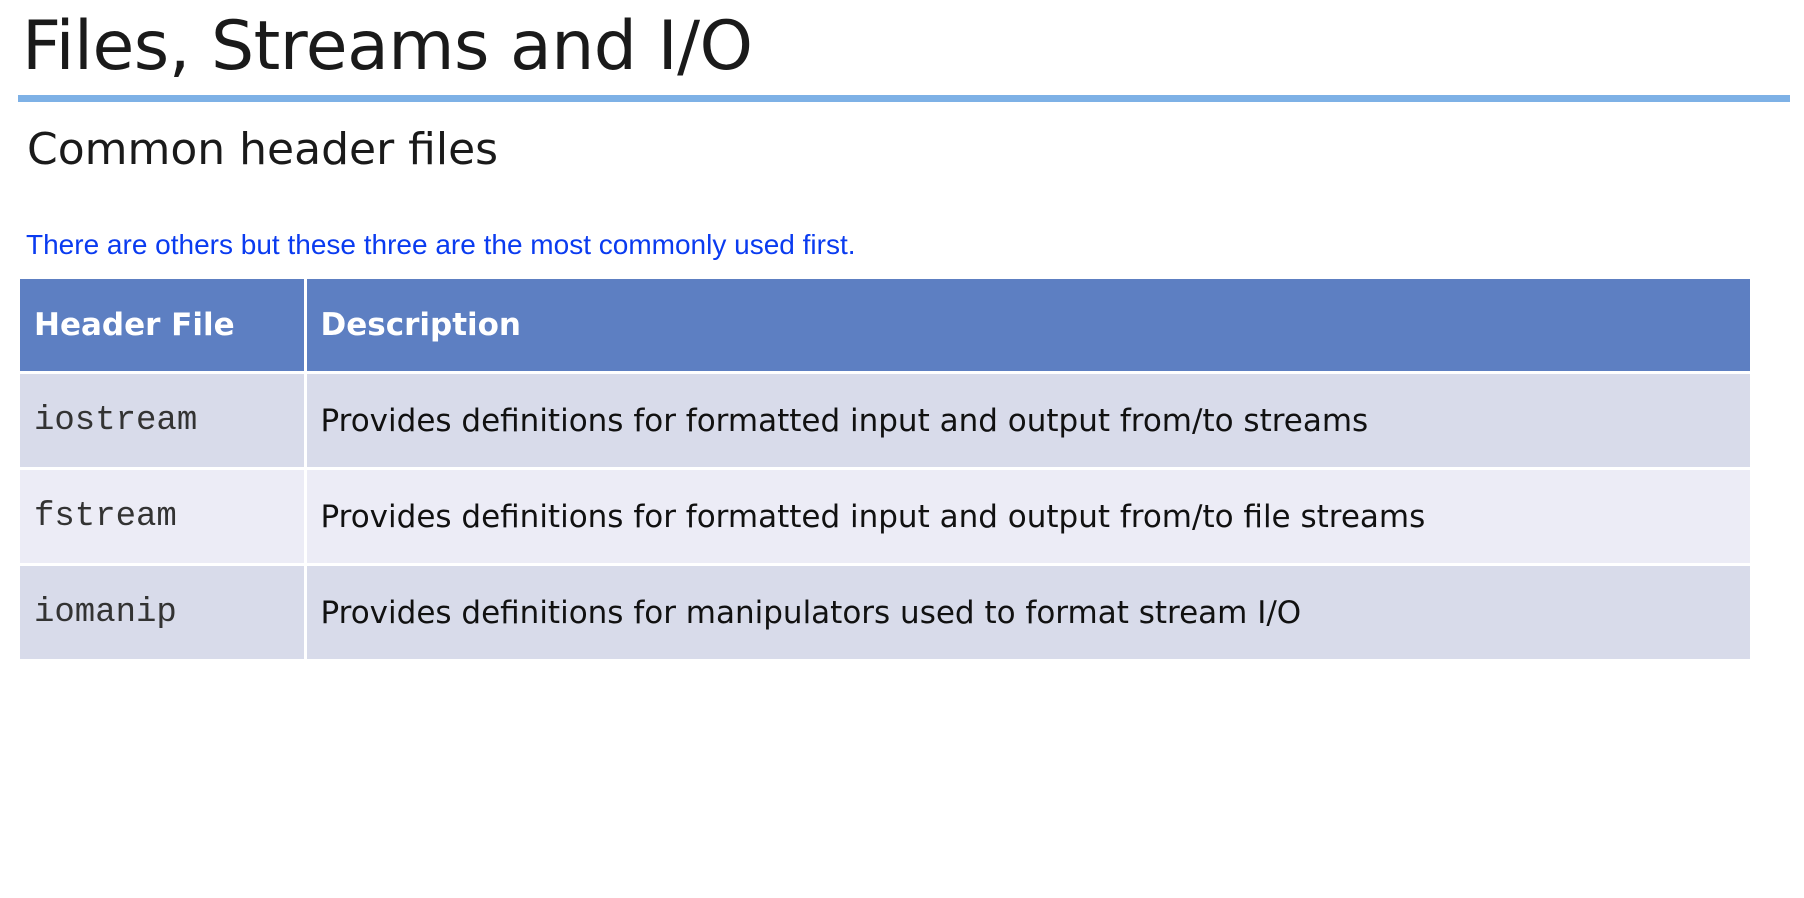  Describe the element at coordinates (387, 46) in the screenshot. I see `slide-title: Files, Streams and I/O` at that location.